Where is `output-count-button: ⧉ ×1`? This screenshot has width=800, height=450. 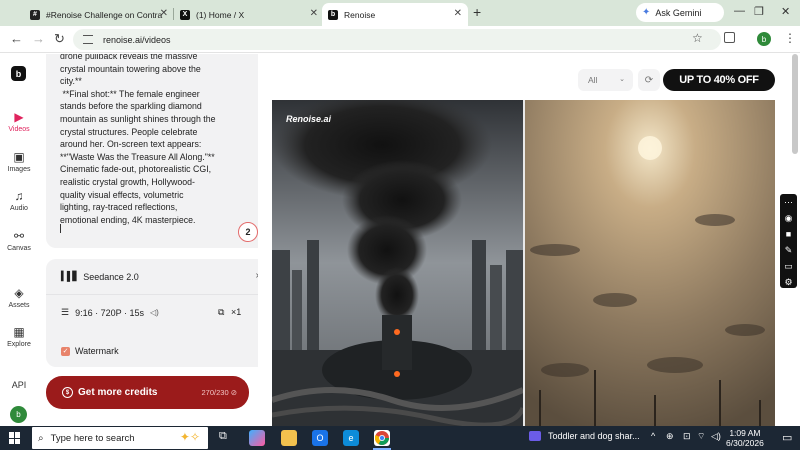
output-count-button: ⧉ ×1 is located at coordinates (229, 312).